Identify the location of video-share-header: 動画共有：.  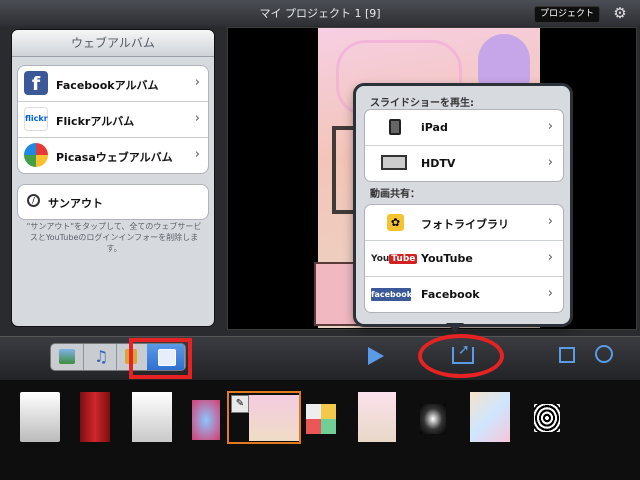
(395, 194).